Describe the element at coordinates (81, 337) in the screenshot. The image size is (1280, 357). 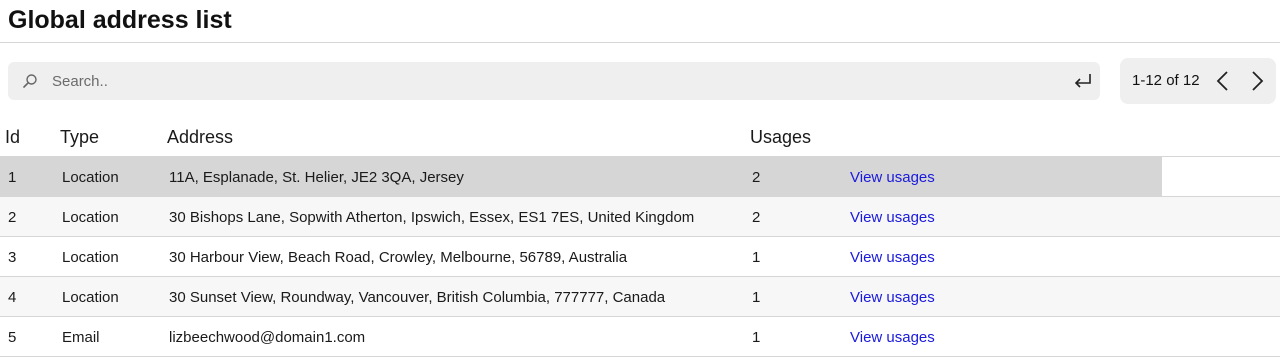
I see `cell-type: Email` at that location.